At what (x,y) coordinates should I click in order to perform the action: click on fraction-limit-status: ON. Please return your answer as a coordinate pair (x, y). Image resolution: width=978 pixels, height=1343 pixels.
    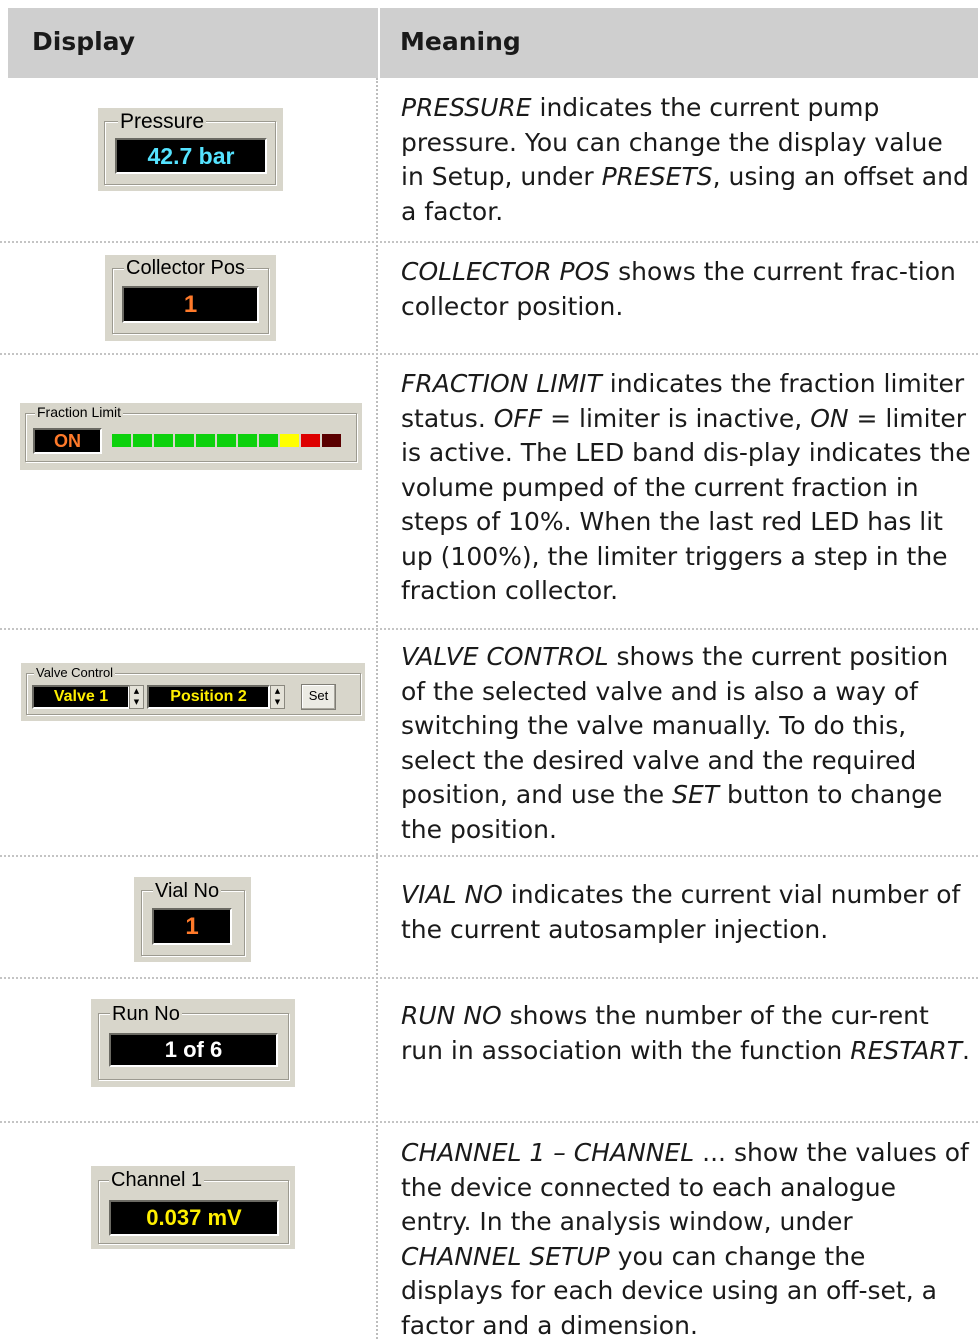
    Looking at the image, I should click on (67, 441).